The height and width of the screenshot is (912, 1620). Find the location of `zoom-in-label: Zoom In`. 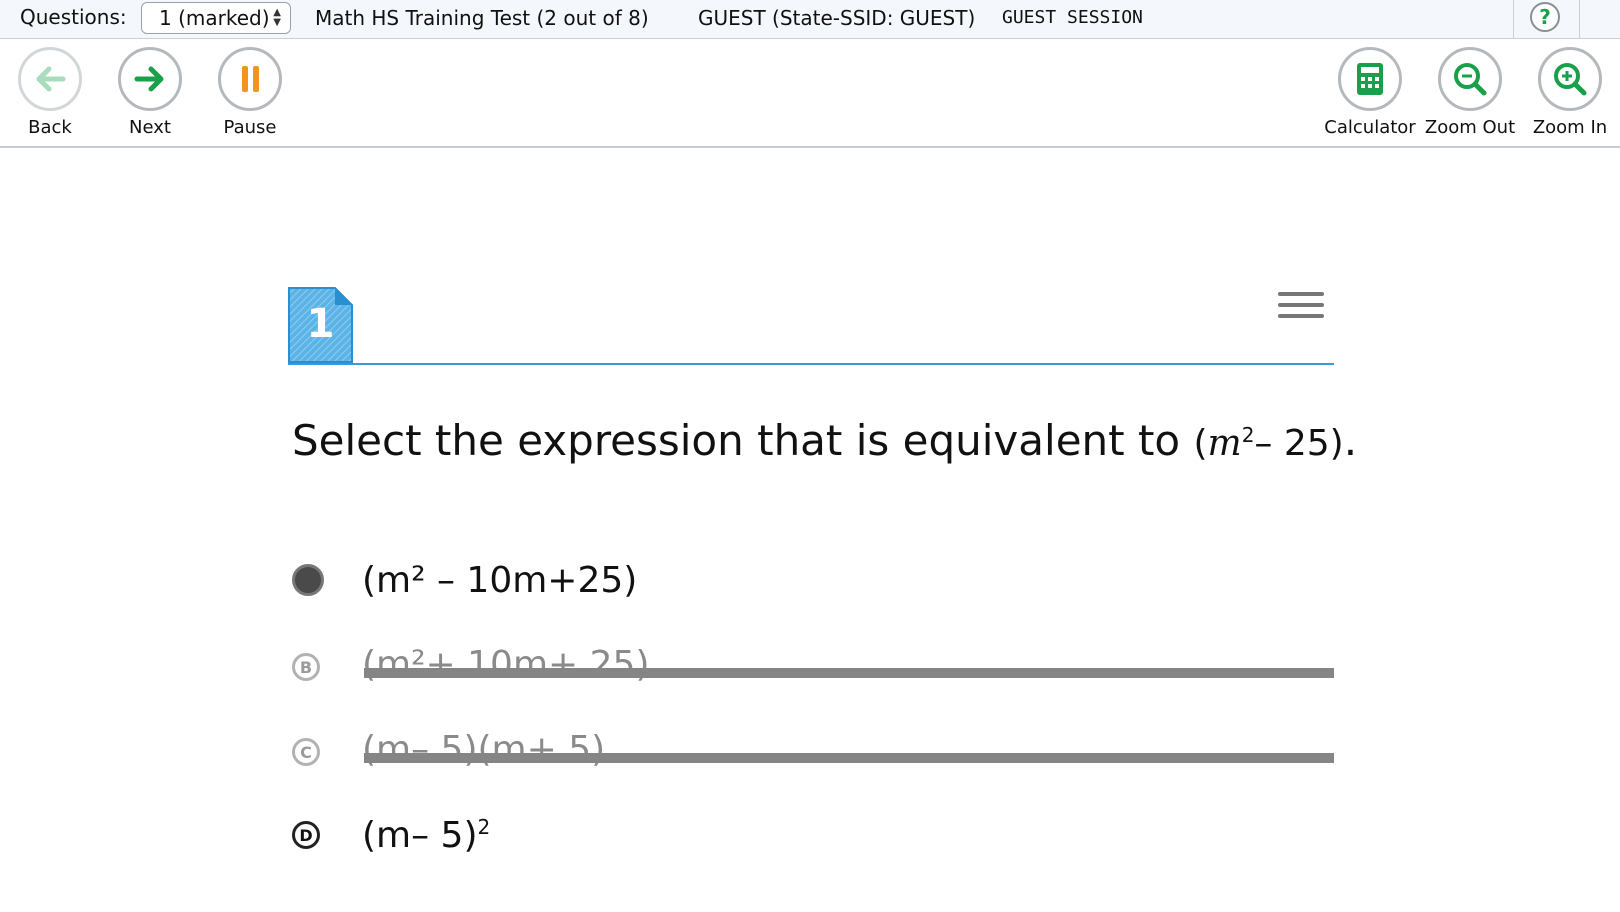

zoom-in-label: Zoom In is located at coordinates (1570, 127).